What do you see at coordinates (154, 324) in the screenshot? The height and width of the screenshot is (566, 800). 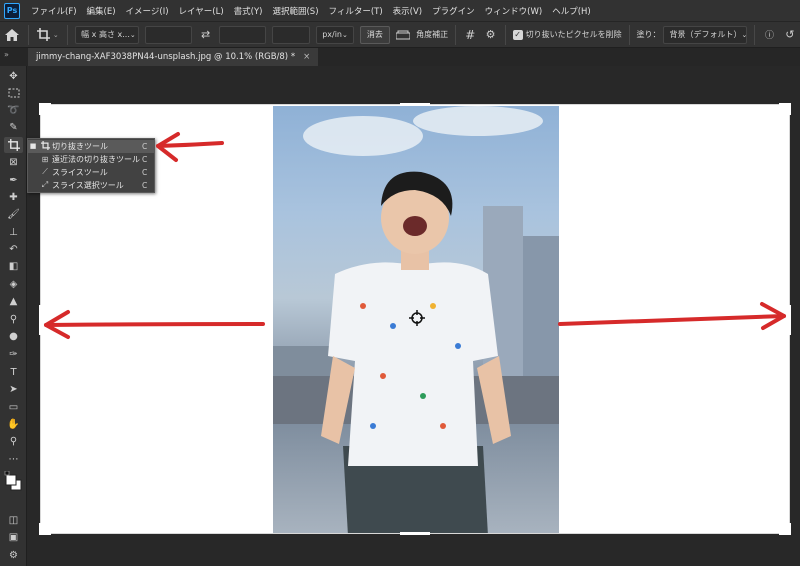 I see `annotation-arrow-left` at bounding box center [154, 324].